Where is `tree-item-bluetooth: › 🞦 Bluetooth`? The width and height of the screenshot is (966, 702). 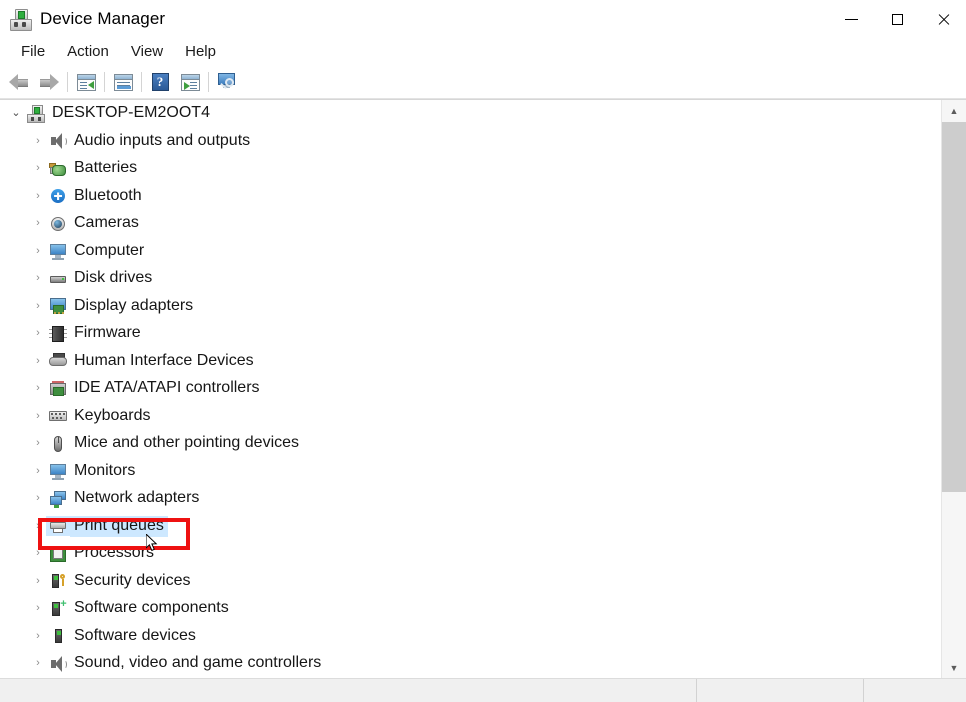 tree-item-bluetooth: › 🞦 Bluetooth is located at coordinates (470, 197).